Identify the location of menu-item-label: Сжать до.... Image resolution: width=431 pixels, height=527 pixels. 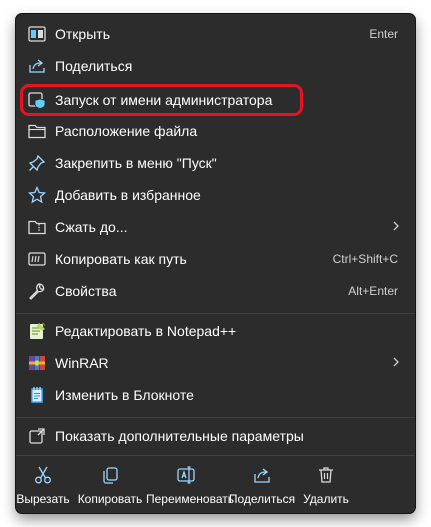
(91, 227).